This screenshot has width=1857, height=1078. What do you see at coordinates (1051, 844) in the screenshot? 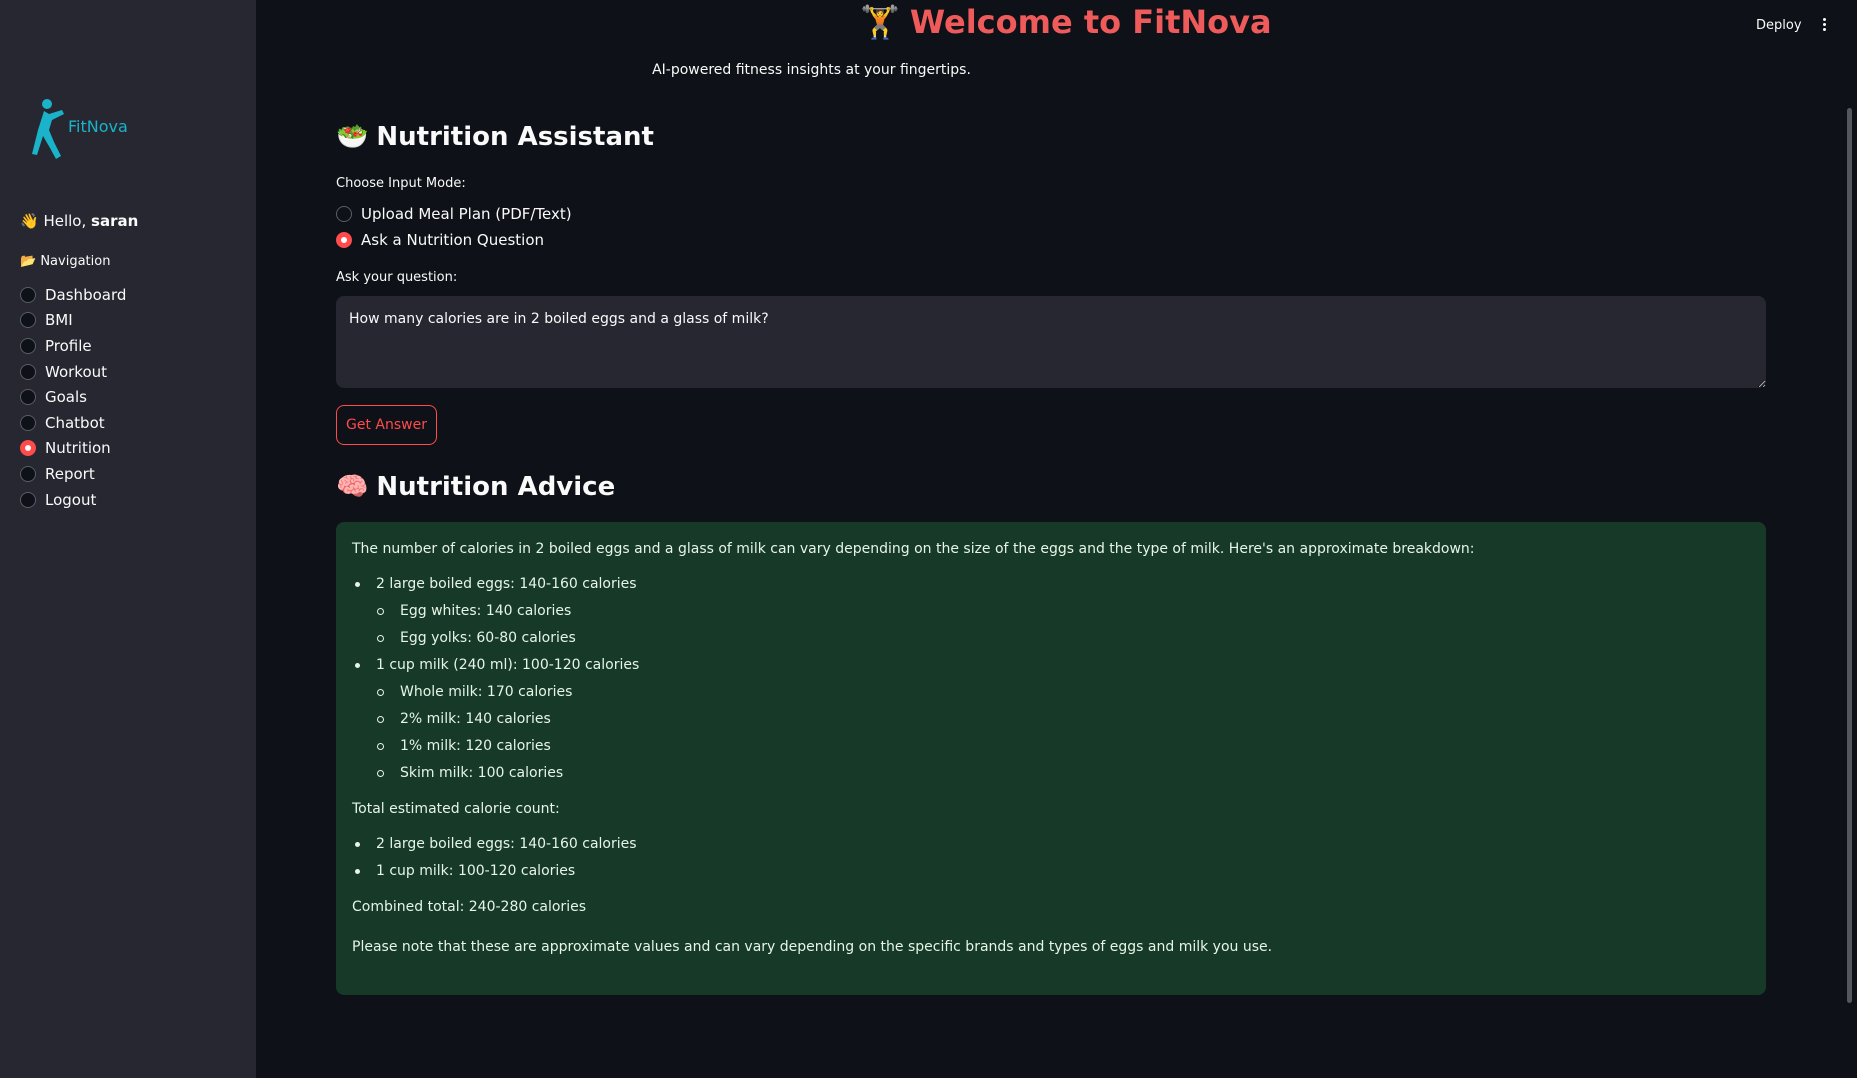
I see `list-item: 2 large boiled eggs: 140-160 calories` at bounding box center [1051, 844].